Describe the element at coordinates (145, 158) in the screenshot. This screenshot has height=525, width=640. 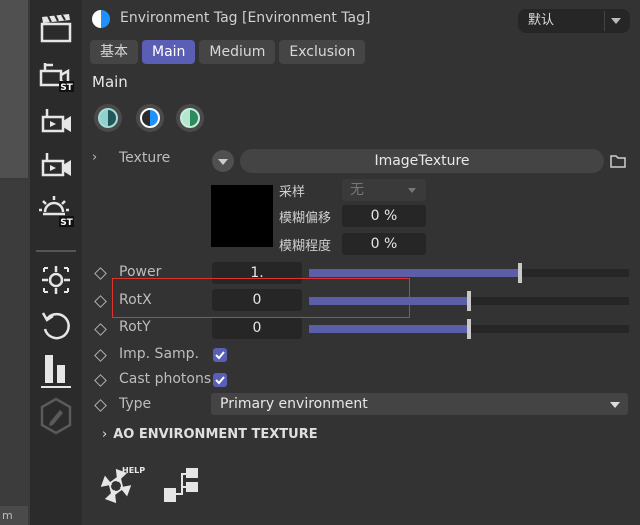
I see `texture-label: Texture` at that location.